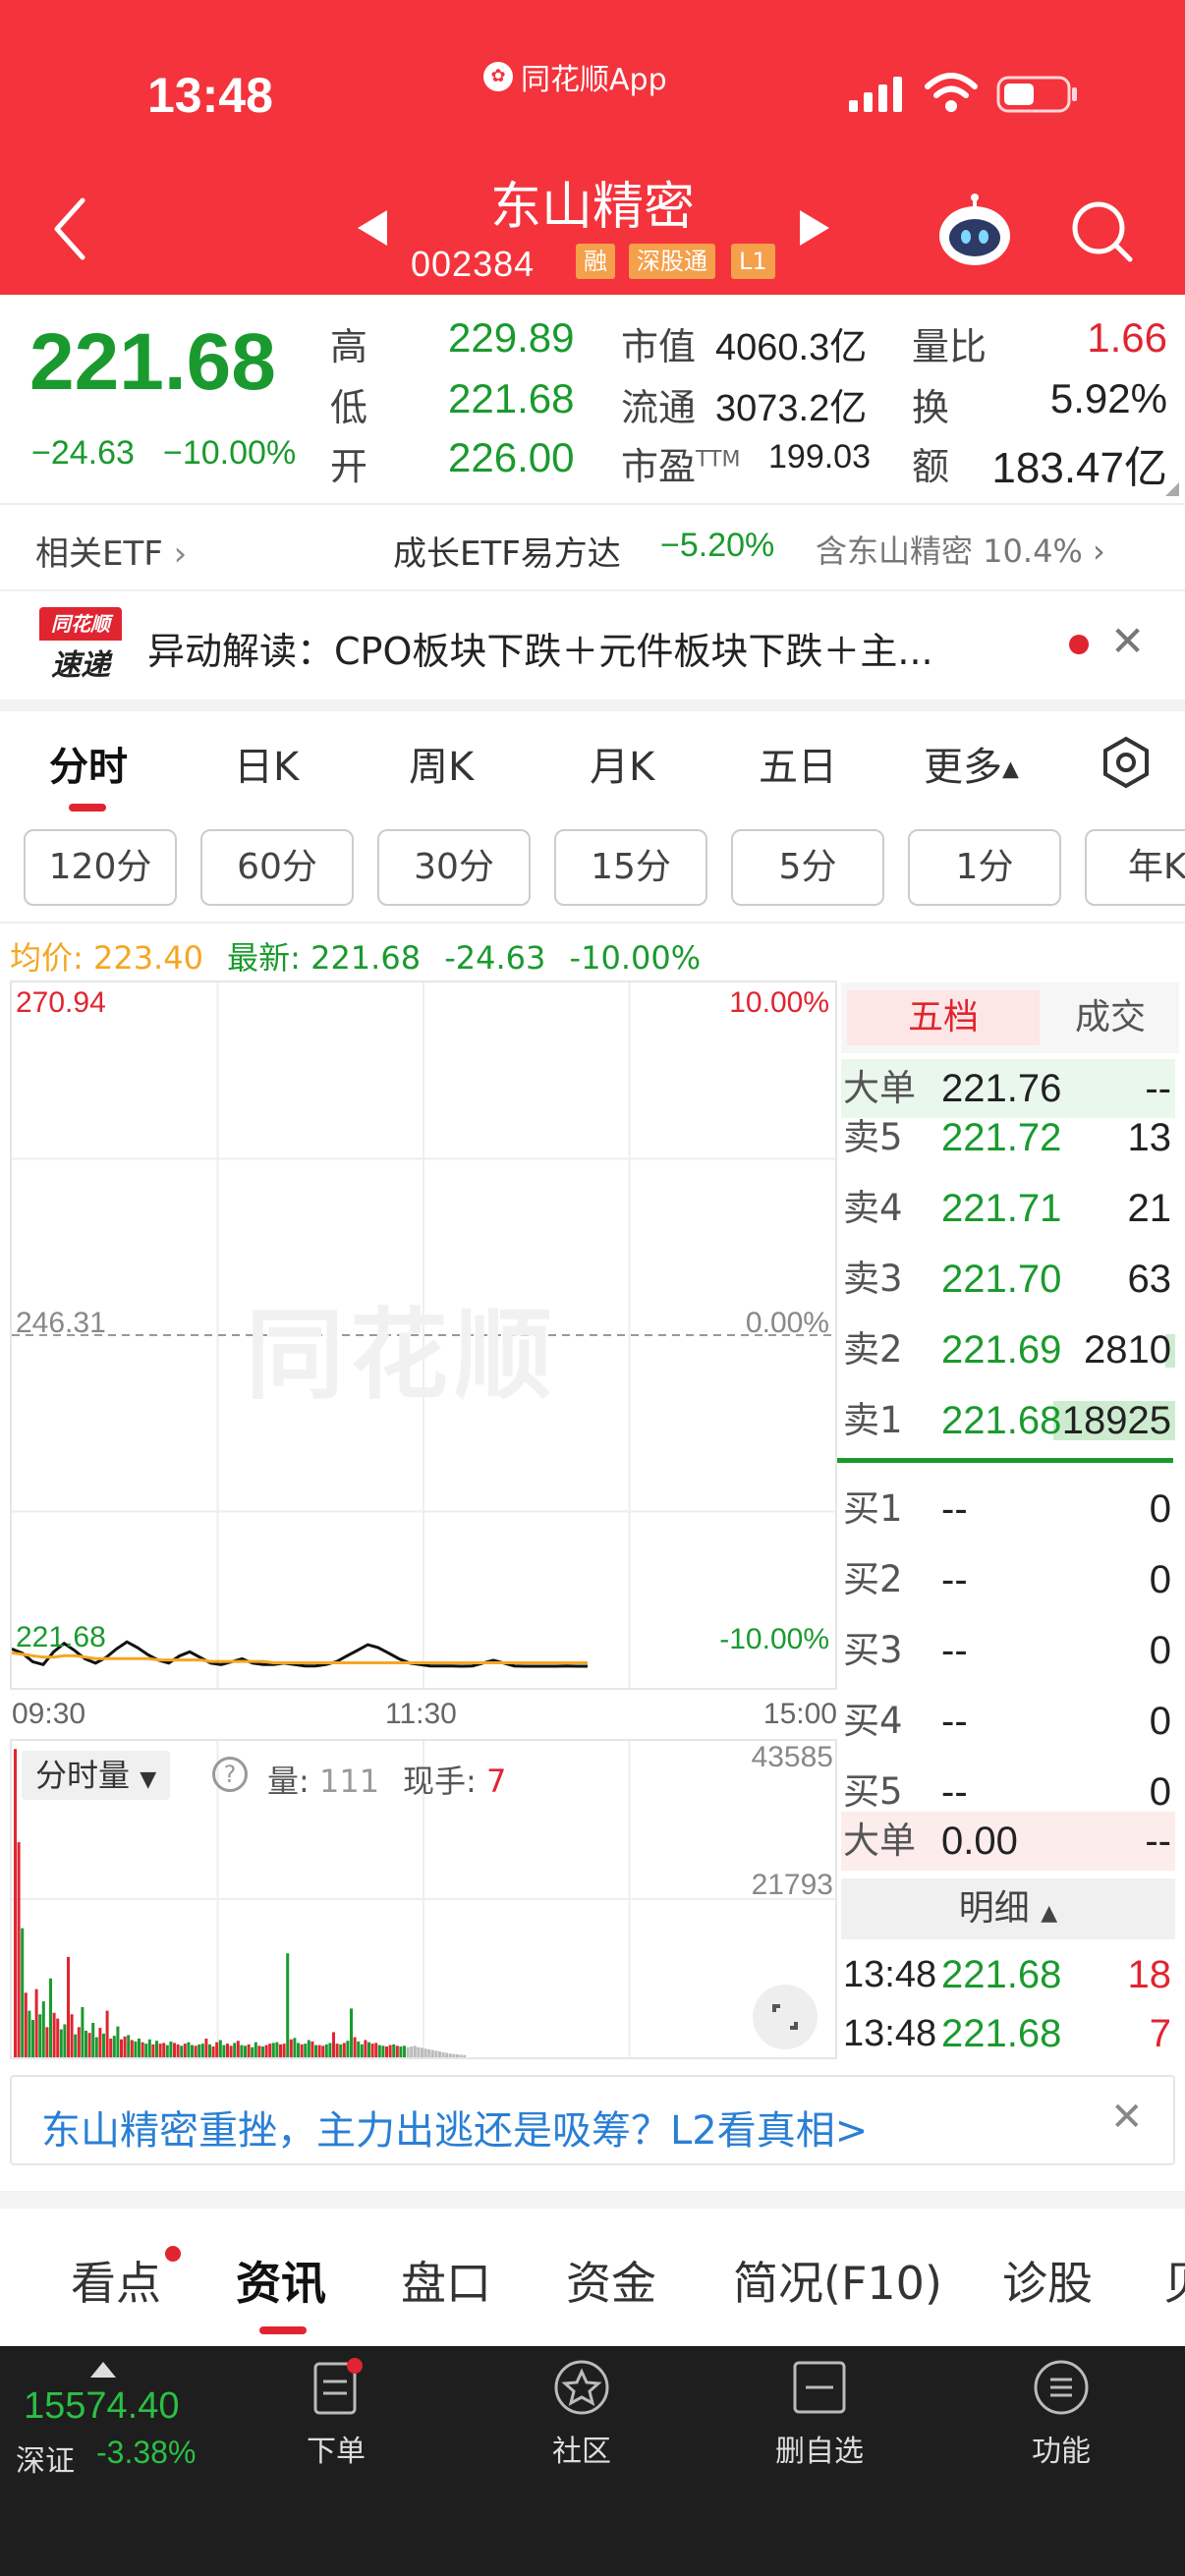 Image resolution: width=1185 pixels, height=2576 pixels. I want to click on period-120min: 120分, so click(100, 867).